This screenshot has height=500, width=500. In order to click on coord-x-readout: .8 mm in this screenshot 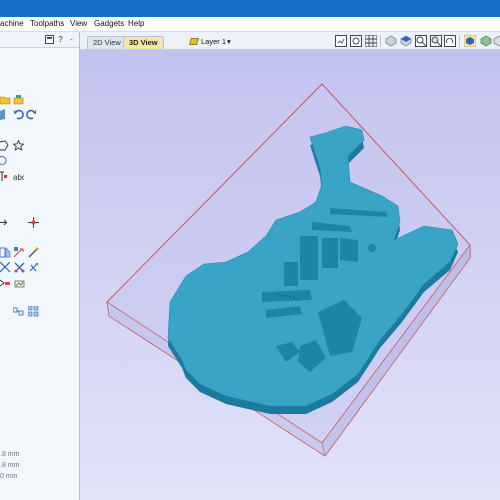, I will do `click(10, 454)`.